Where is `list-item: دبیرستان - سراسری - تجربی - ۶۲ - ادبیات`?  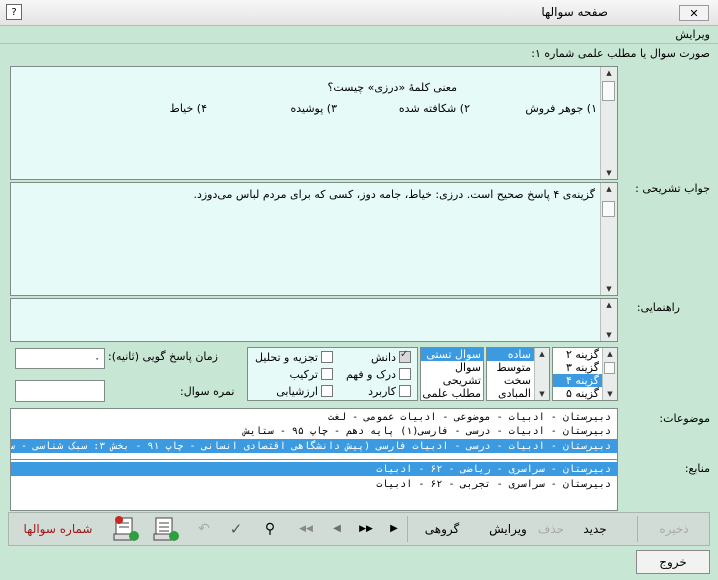
list-item: دبیرستان - سراسری - تجربی - ۶۲ - ادبیات is located at coordinates (314, 483).